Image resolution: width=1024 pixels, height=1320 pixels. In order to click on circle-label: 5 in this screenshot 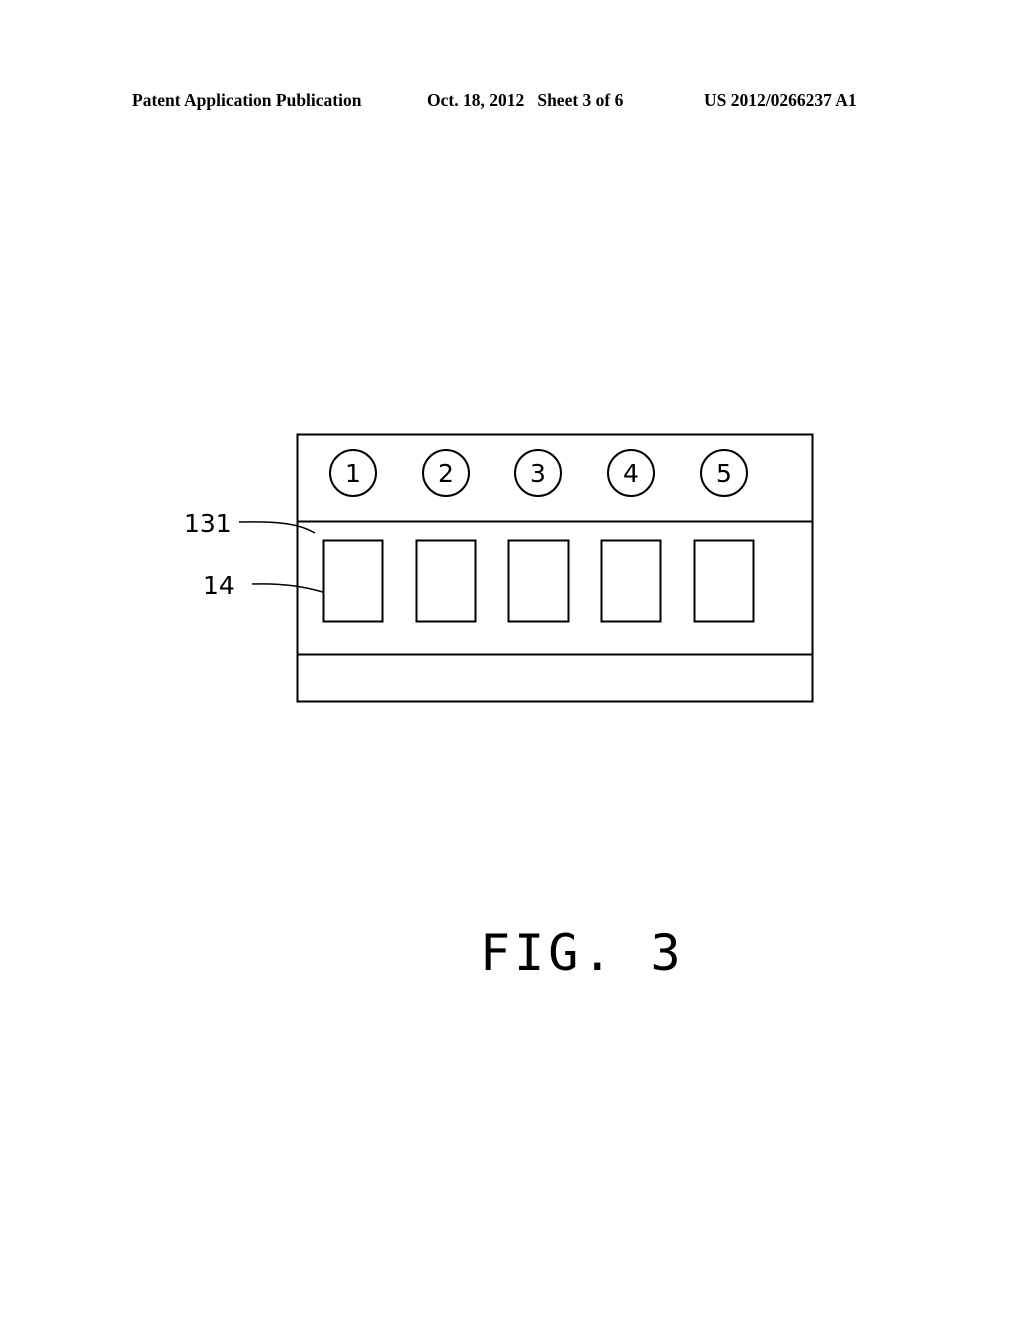, I will do `click(724, 473)`.